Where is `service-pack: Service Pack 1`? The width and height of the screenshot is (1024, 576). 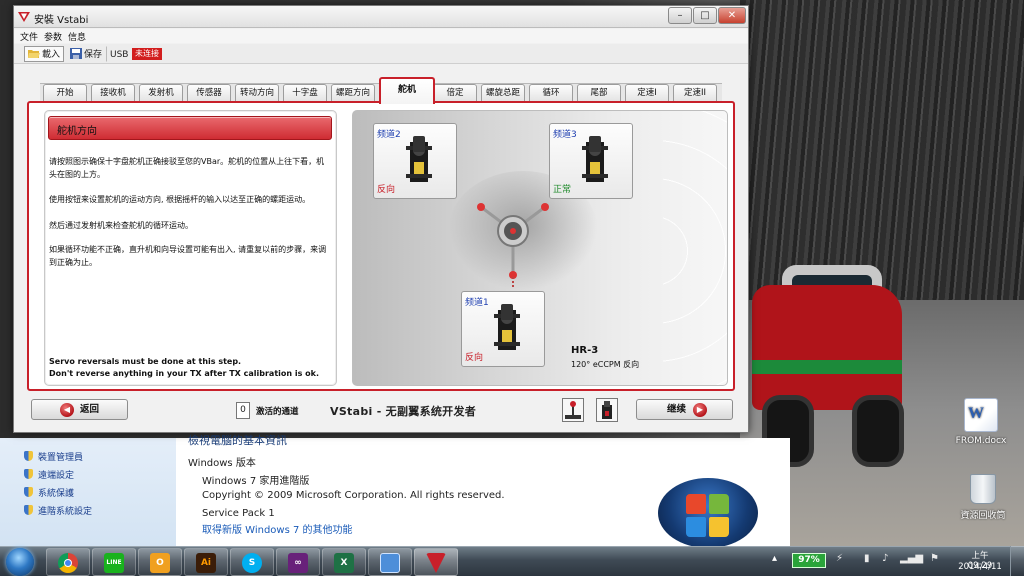 service-pack: Service Pack 1 is located at coordinates (238, 513).